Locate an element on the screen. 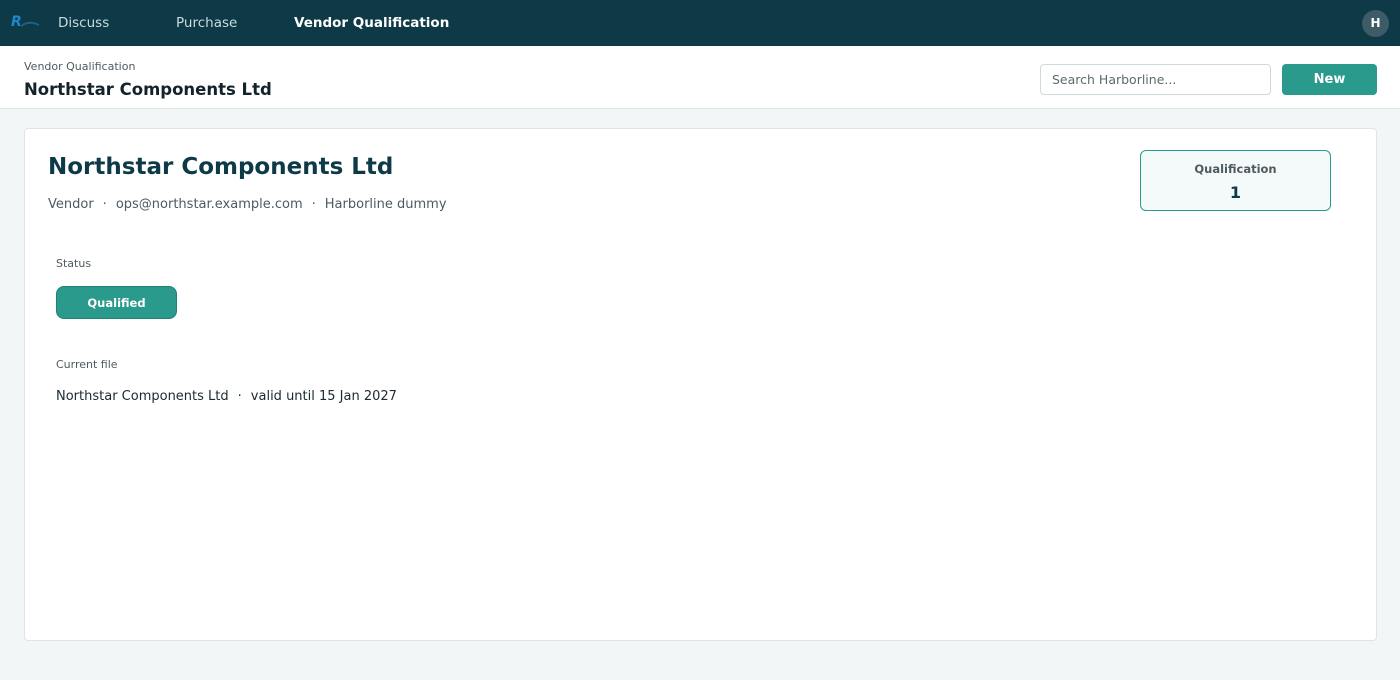 The image size is (1400, 680). qualification-count: 1 is located at coordinates (1235, 192).